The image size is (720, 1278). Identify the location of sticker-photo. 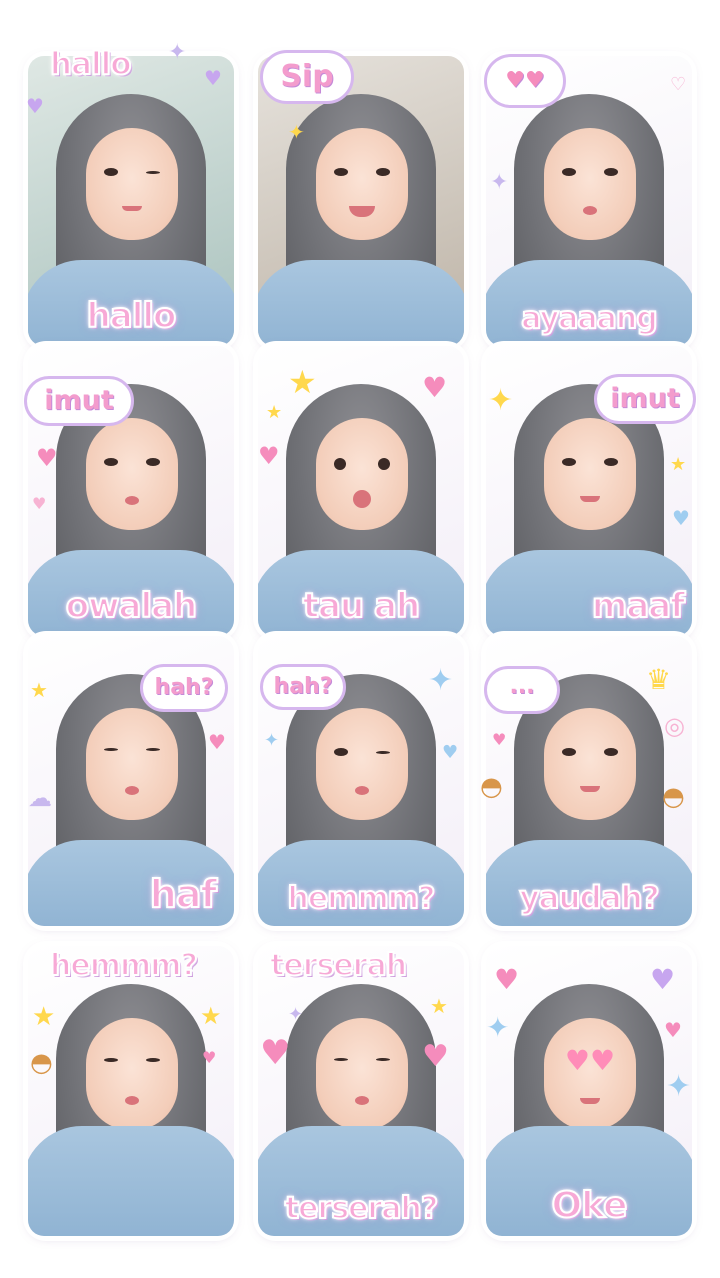
(131, 1091).